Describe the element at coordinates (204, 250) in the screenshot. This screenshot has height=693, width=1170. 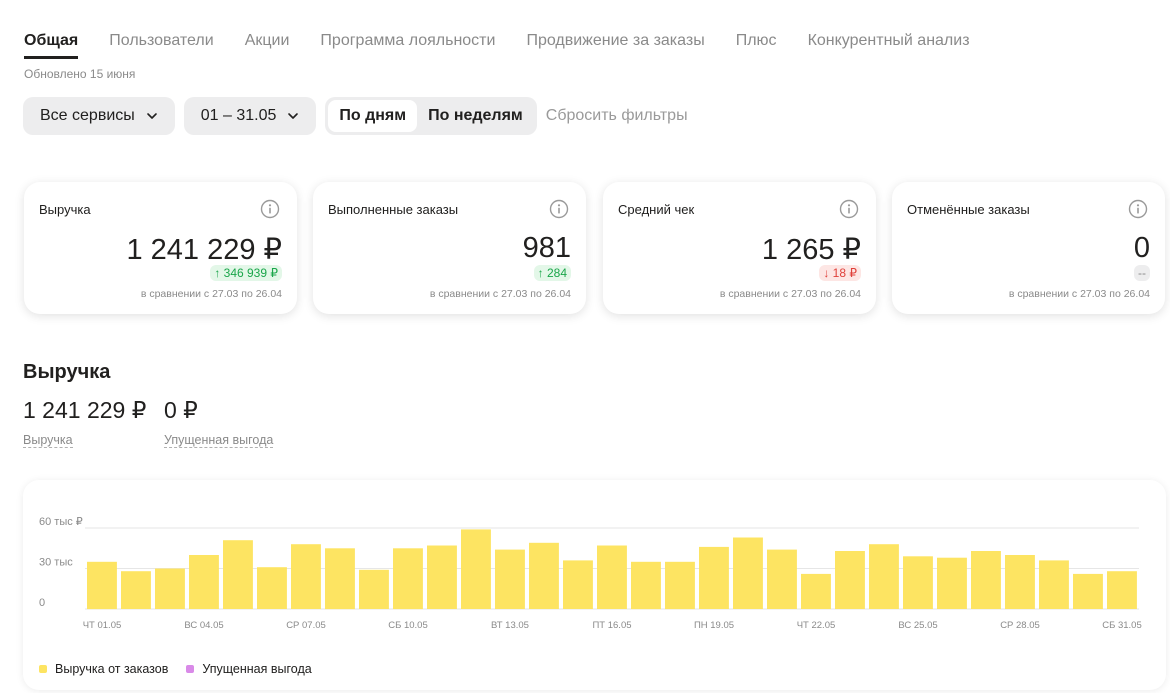
I see `card-value: 1 241 229 ₽` at that location.